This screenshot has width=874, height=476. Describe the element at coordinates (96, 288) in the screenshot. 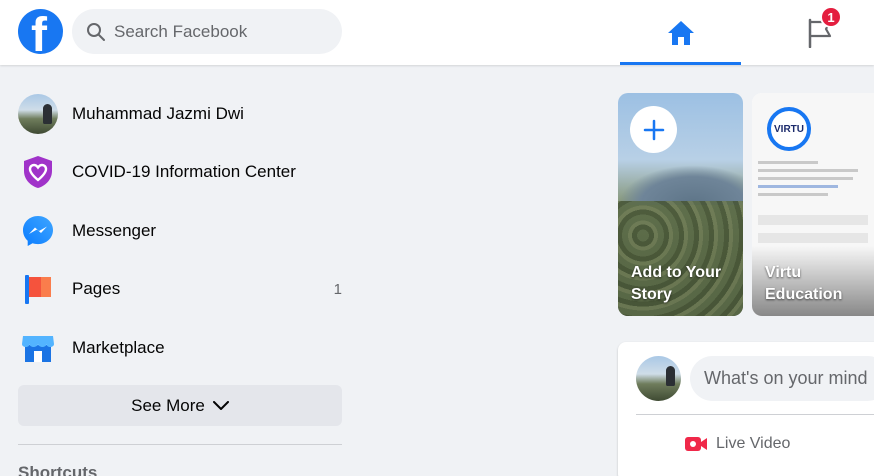

I see `sidebar-item-label: Pages` at that location.